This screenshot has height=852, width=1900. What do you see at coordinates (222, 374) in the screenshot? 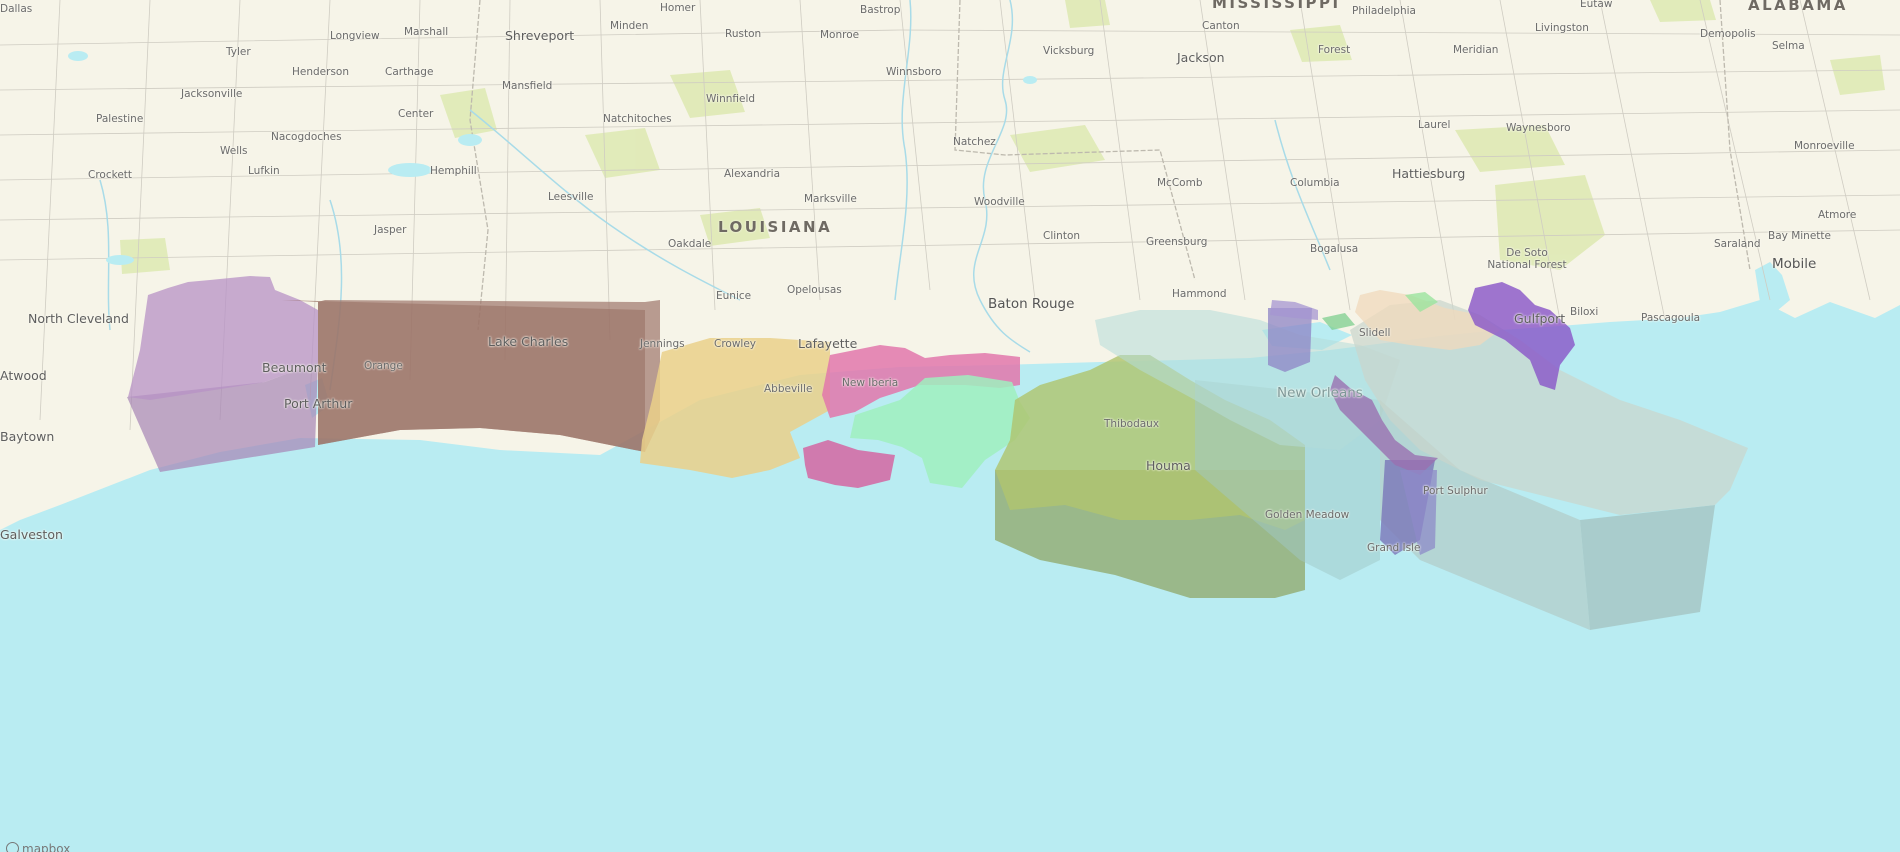
I see `zone-beaumont` at bounding box center [222, 374].